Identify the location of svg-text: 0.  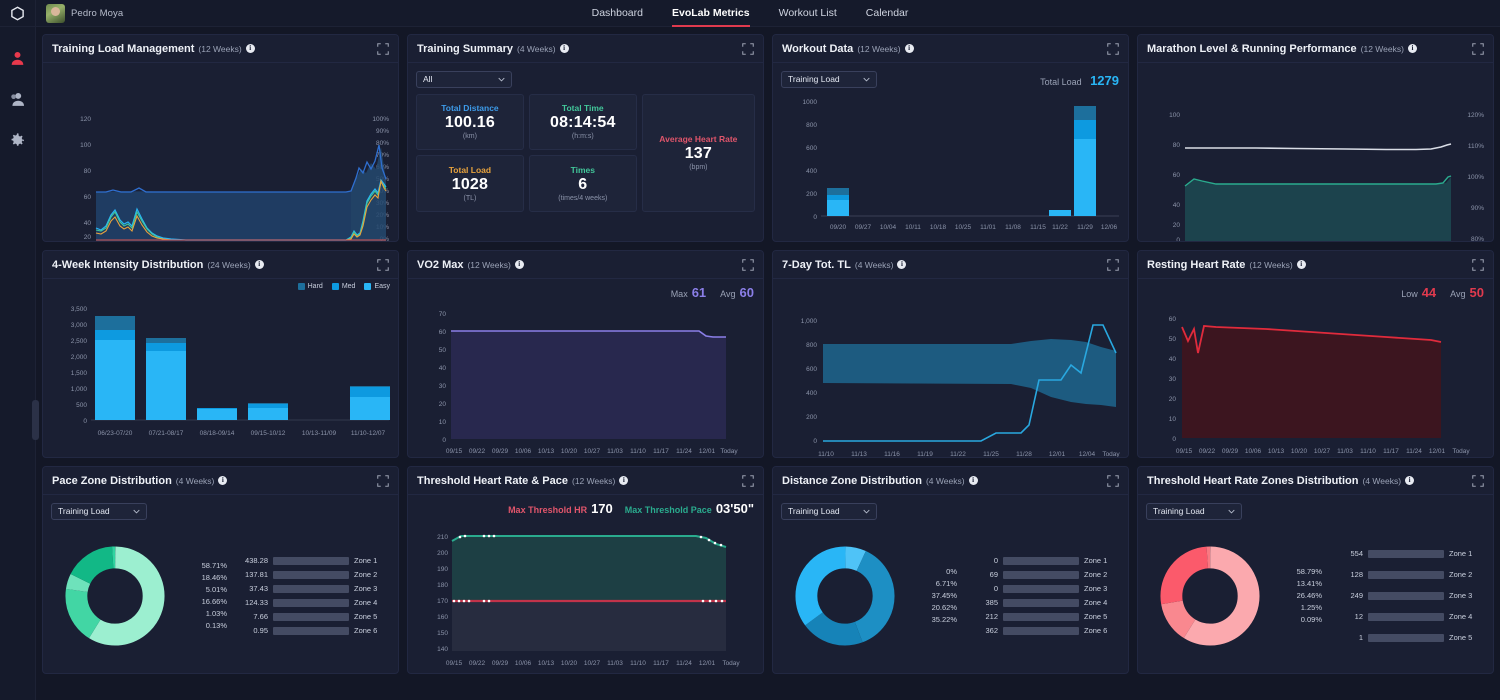
(444, 440).